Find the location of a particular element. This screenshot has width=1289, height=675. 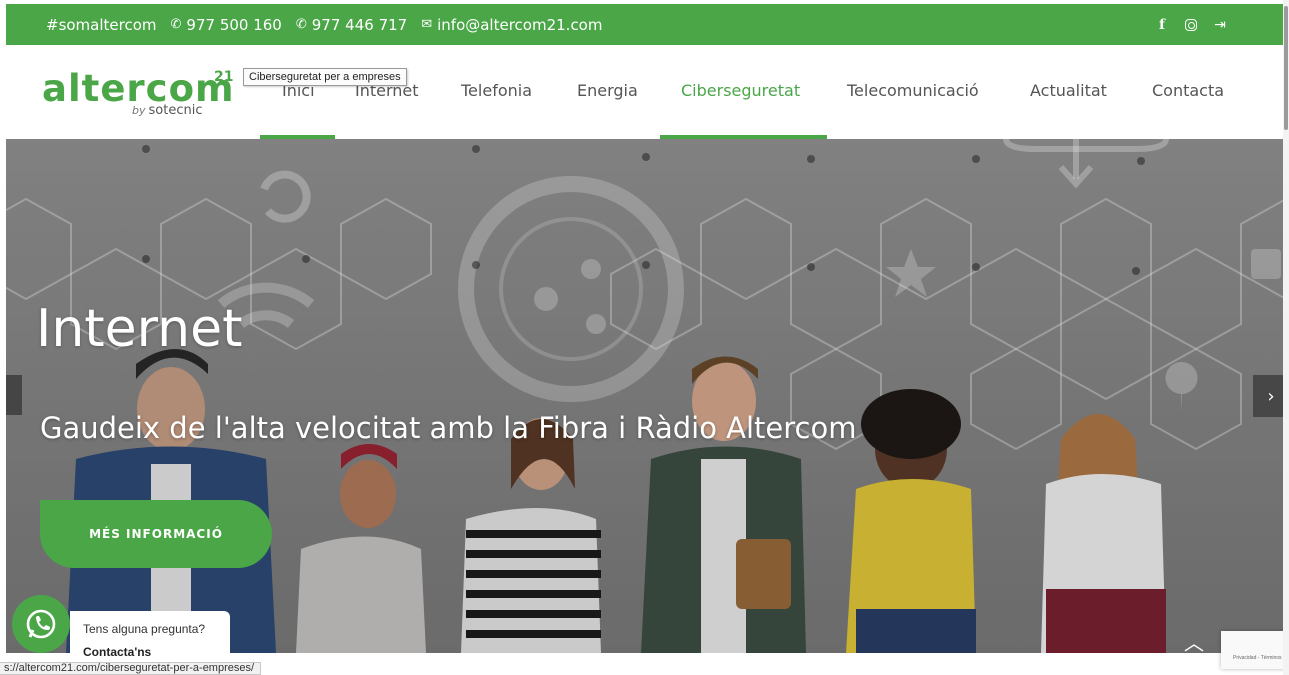

recaptcha-badge: Privacidad - Términos is located at coordinates (1255, 650).